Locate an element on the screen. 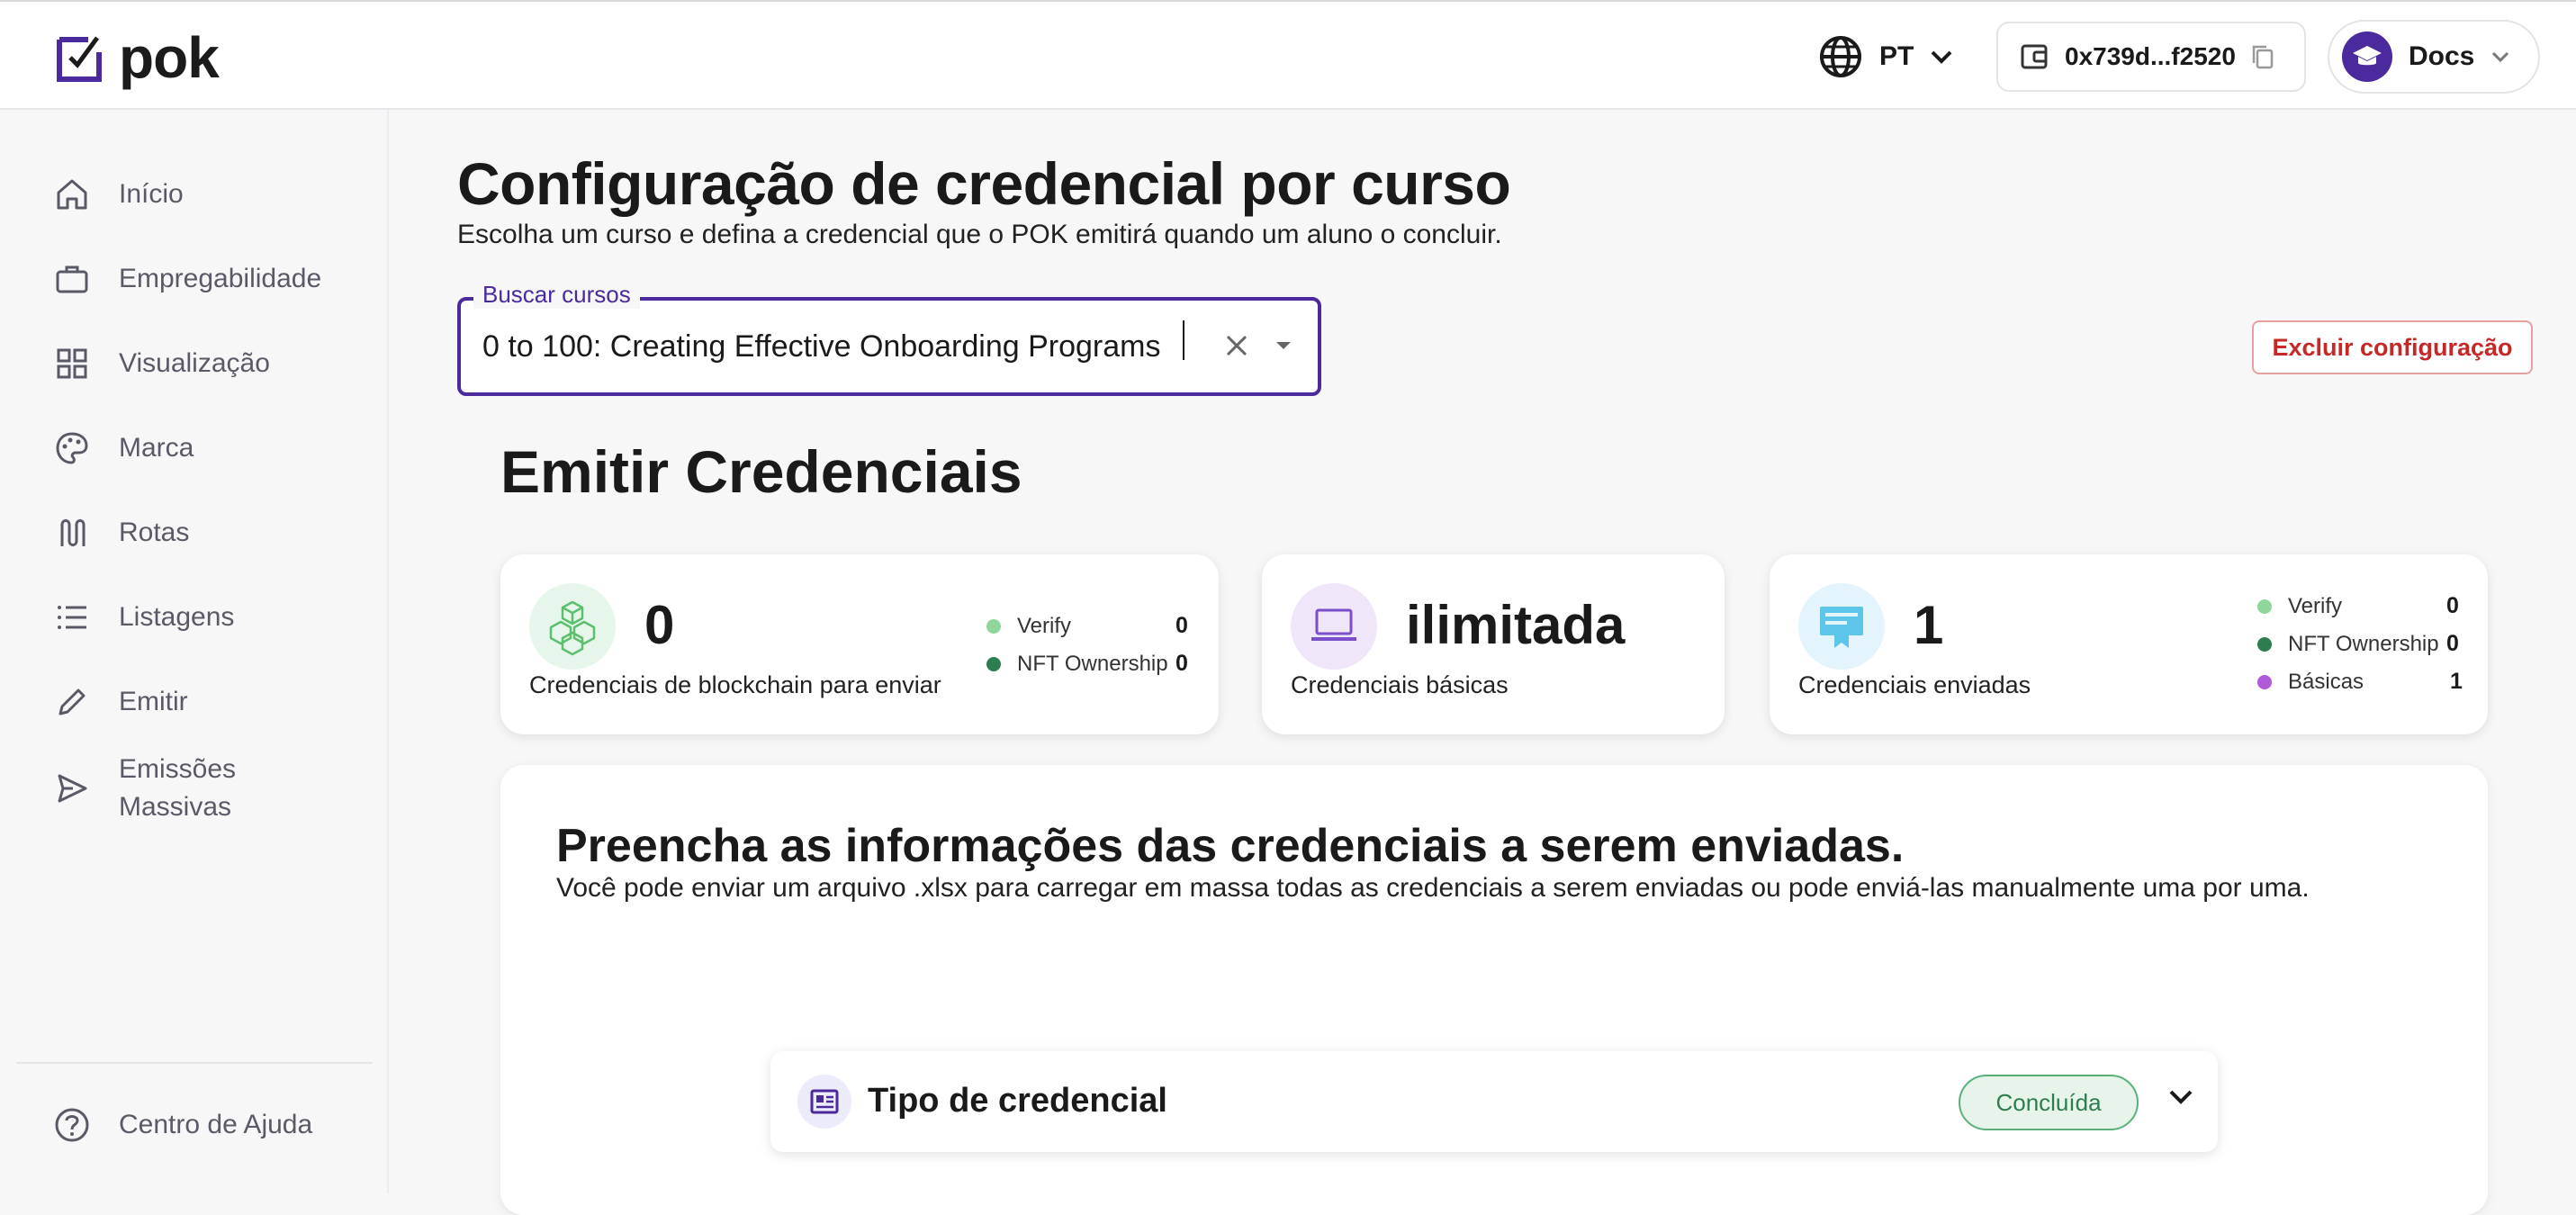  language-selector: PT is located at coordinates (1885, 56).